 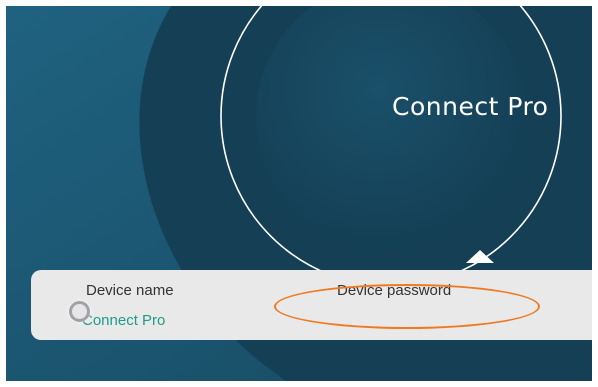 I want to click on touch-indicator-icon, so click(x=79, y=311).